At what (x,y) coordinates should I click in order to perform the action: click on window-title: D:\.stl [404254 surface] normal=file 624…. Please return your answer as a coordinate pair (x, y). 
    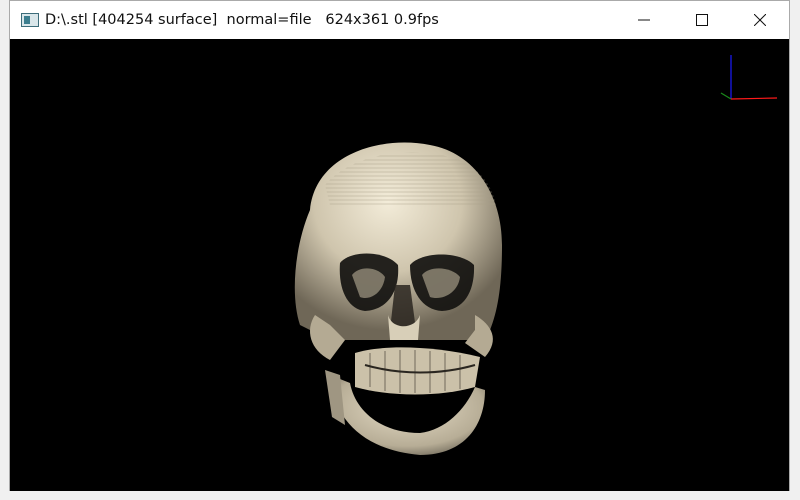
    Looking at the image, I should click on (242, 20).